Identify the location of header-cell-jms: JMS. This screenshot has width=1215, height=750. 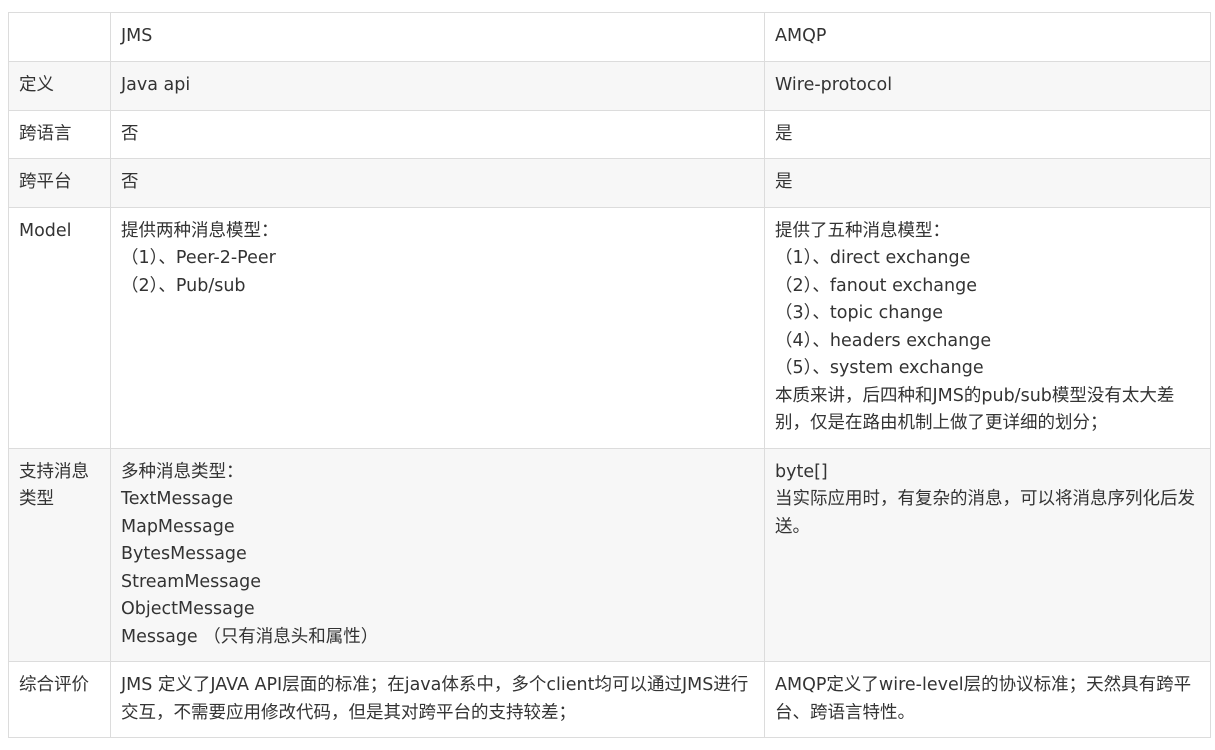
(437, 37).